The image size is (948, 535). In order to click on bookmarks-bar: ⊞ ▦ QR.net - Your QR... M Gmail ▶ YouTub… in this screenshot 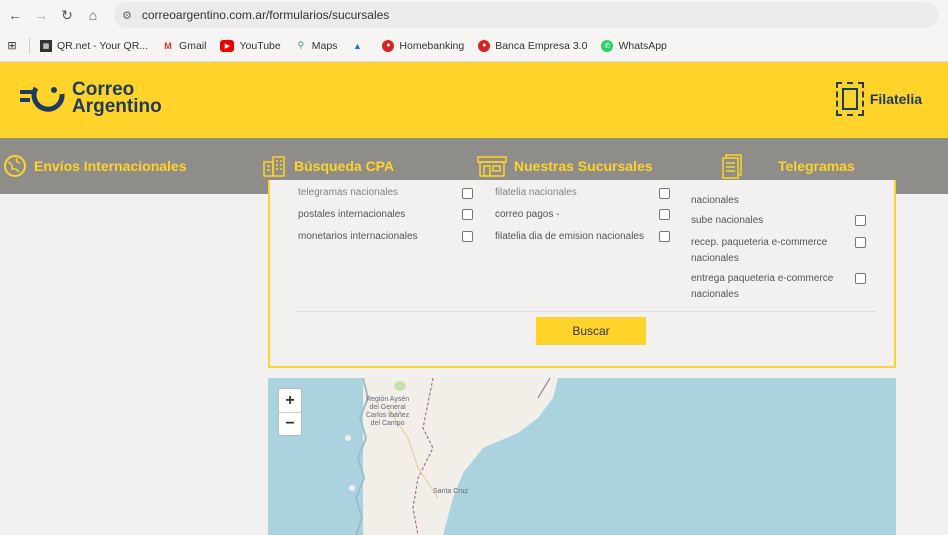, I will do `click(474, 46)`.